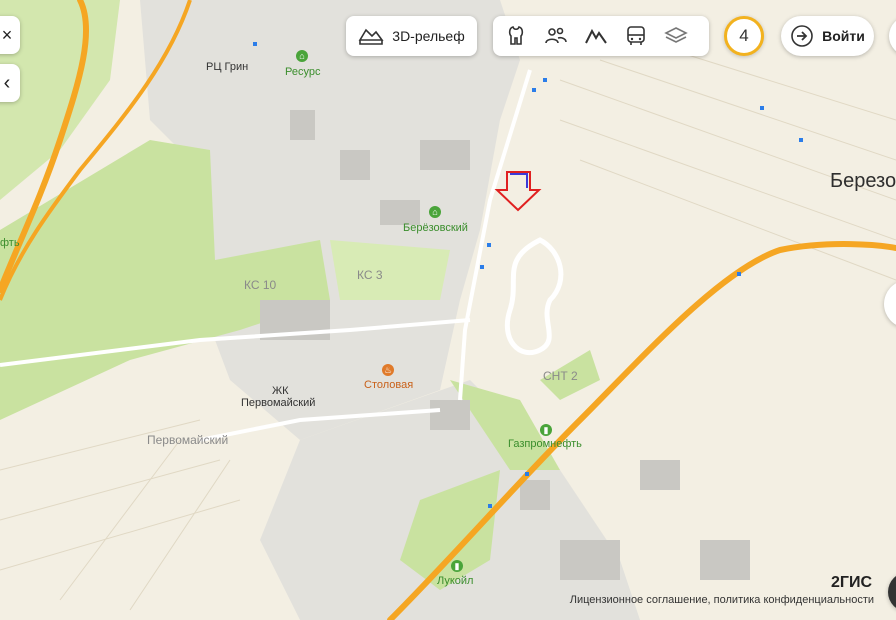 This screenshot has width=896, height=620. What do you see at coordinates (302, 72) in the screenshot?
I see `label-resurs: Ресурс` at bounding box center [302, 72].